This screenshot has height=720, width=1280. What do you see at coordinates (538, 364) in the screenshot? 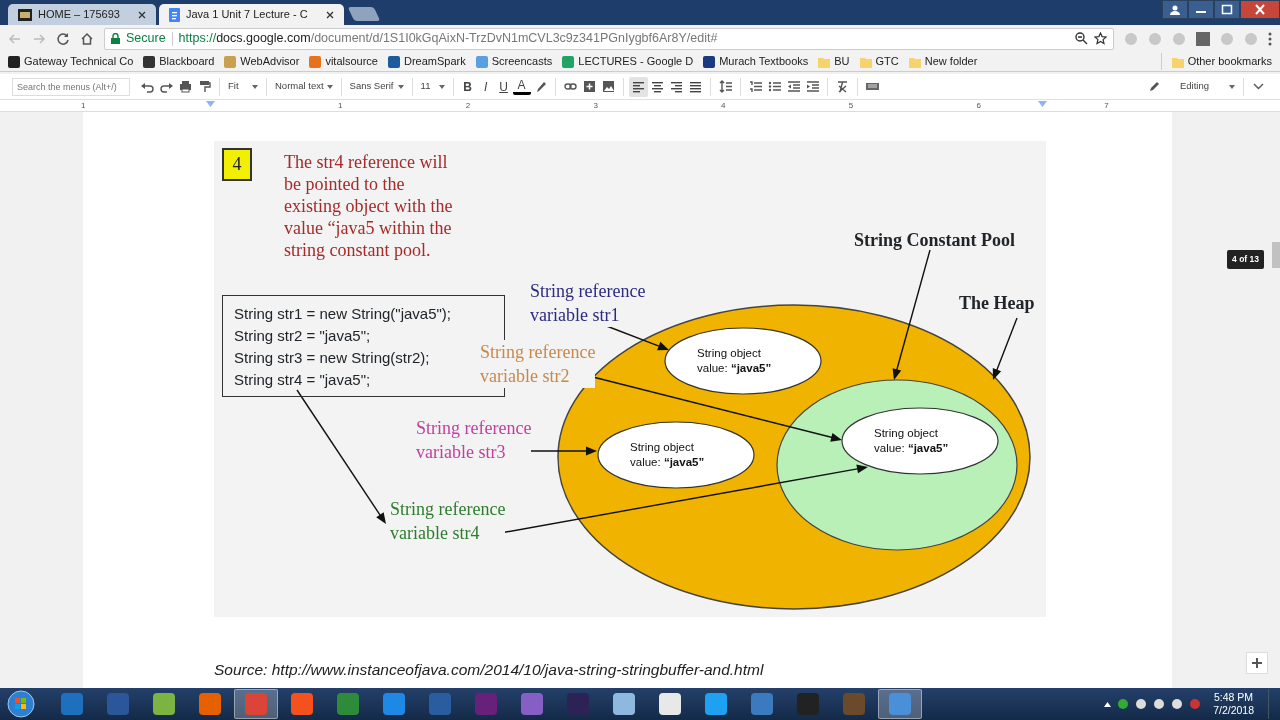
I see `reference-label: String reference variable str2` at bounding box center [538, 364].